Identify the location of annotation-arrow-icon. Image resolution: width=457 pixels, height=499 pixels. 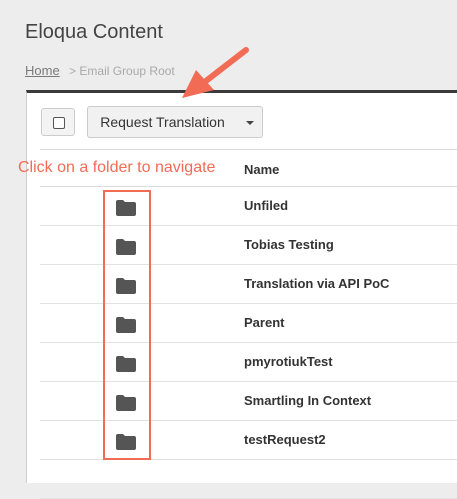
(215, 72).